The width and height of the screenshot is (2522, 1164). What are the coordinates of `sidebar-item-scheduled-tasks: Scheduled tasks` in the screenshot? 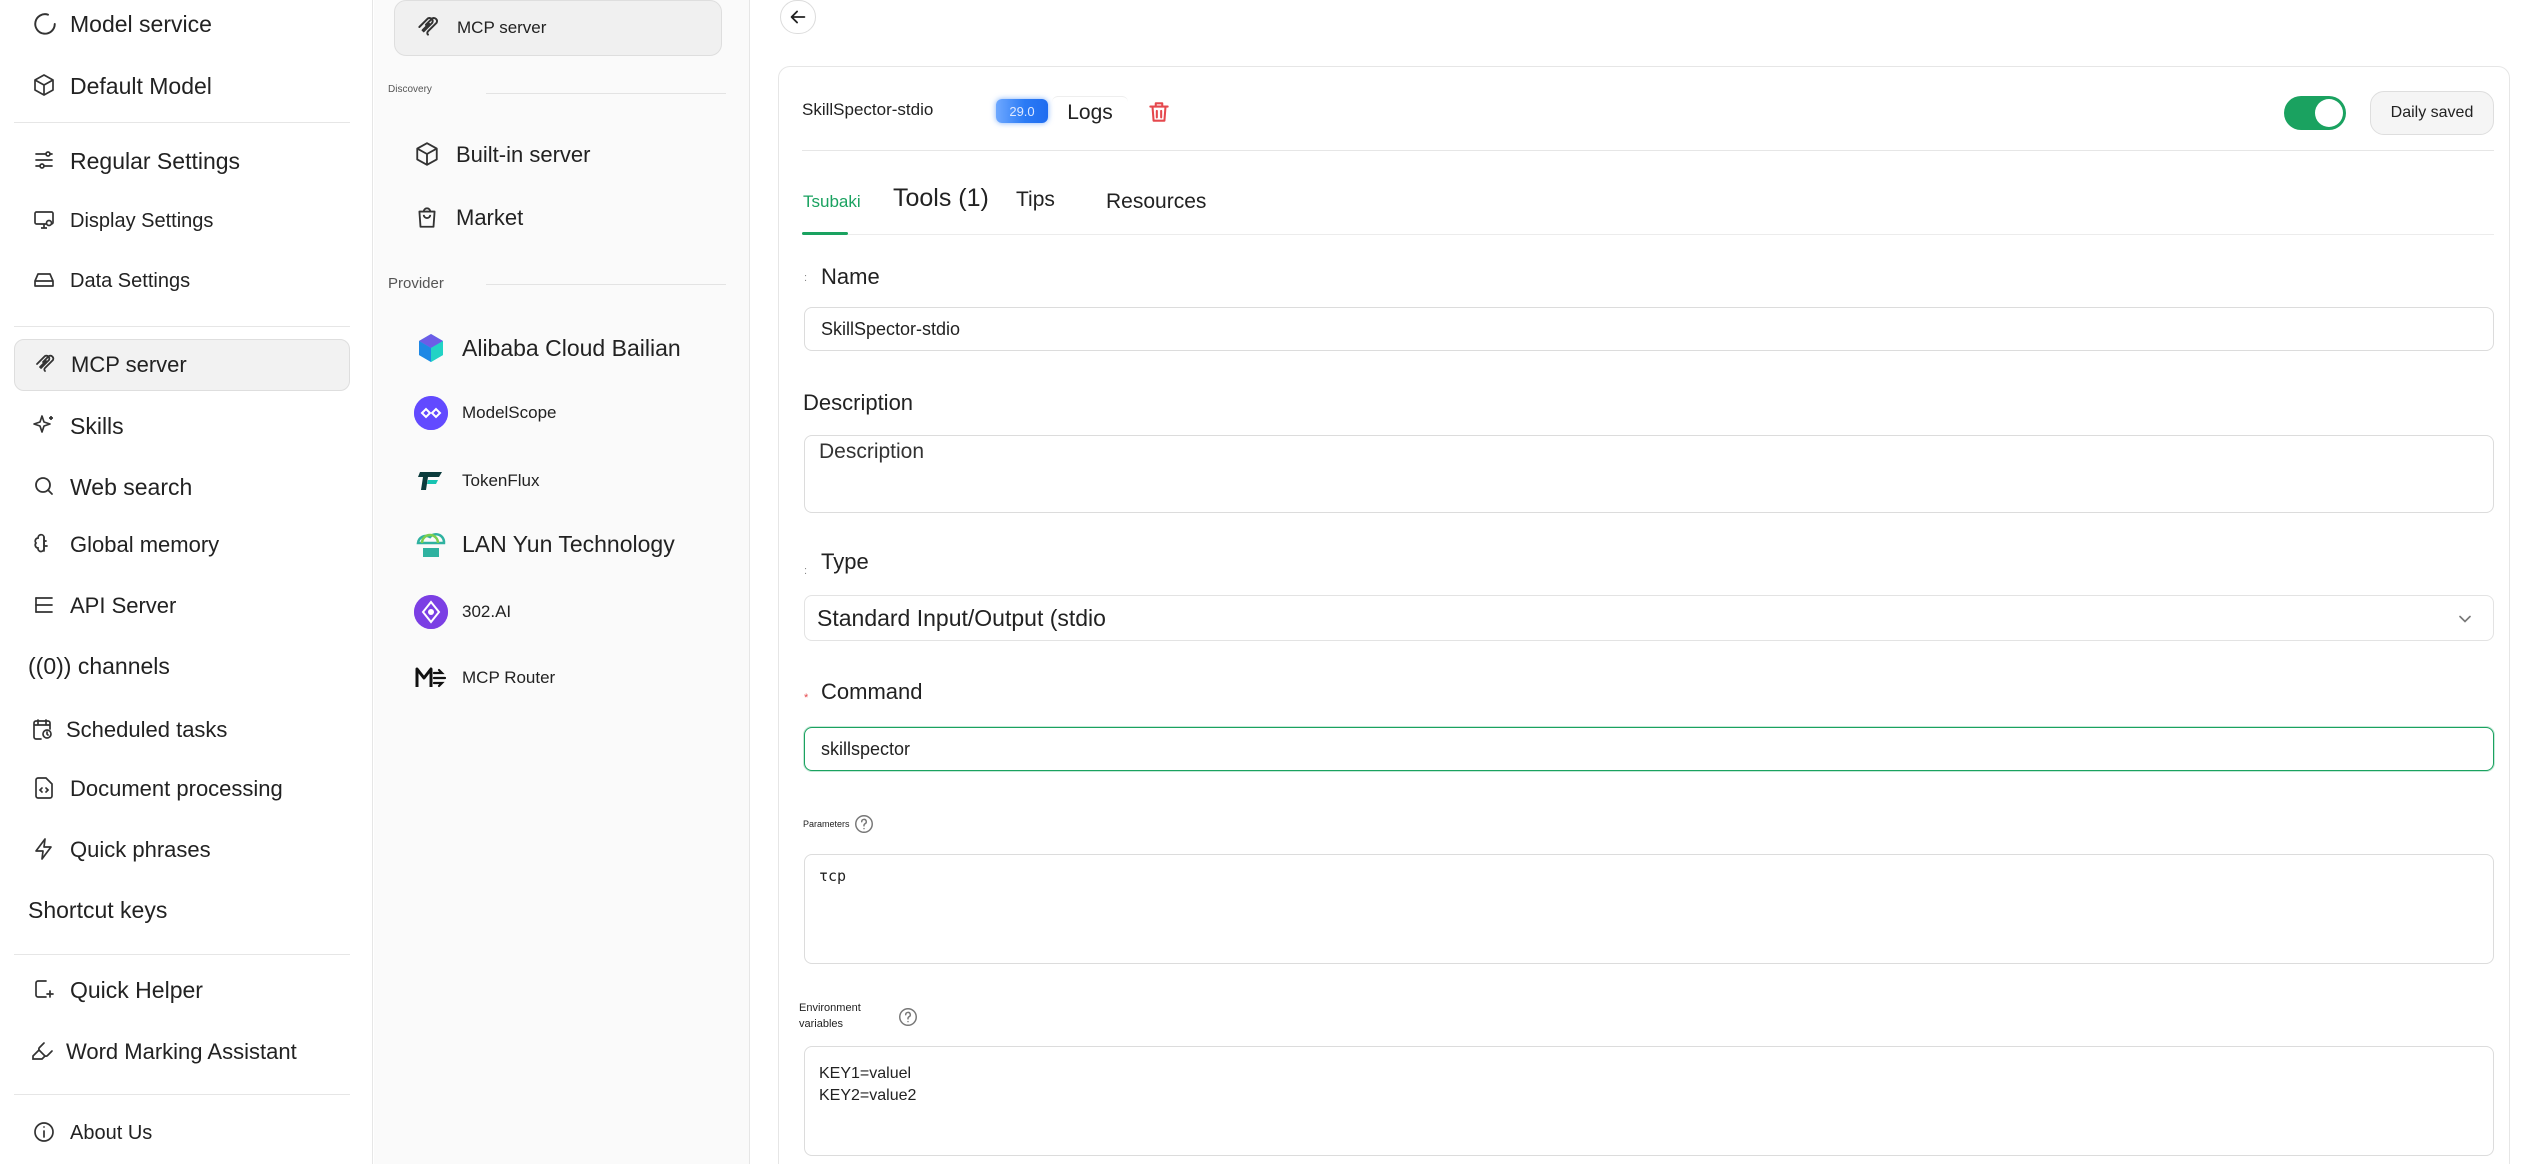 It's located at (182, 730).